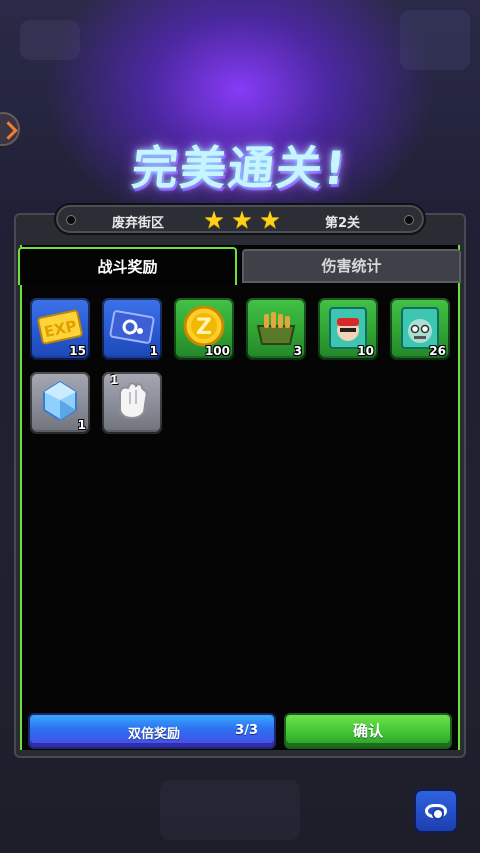 The height and width of the screenshot is (853, 480). What do you see at coordinates (138, 223) in the screenshot?
I see `stage-name: 废弃街区` at bounding box center [138, 223].